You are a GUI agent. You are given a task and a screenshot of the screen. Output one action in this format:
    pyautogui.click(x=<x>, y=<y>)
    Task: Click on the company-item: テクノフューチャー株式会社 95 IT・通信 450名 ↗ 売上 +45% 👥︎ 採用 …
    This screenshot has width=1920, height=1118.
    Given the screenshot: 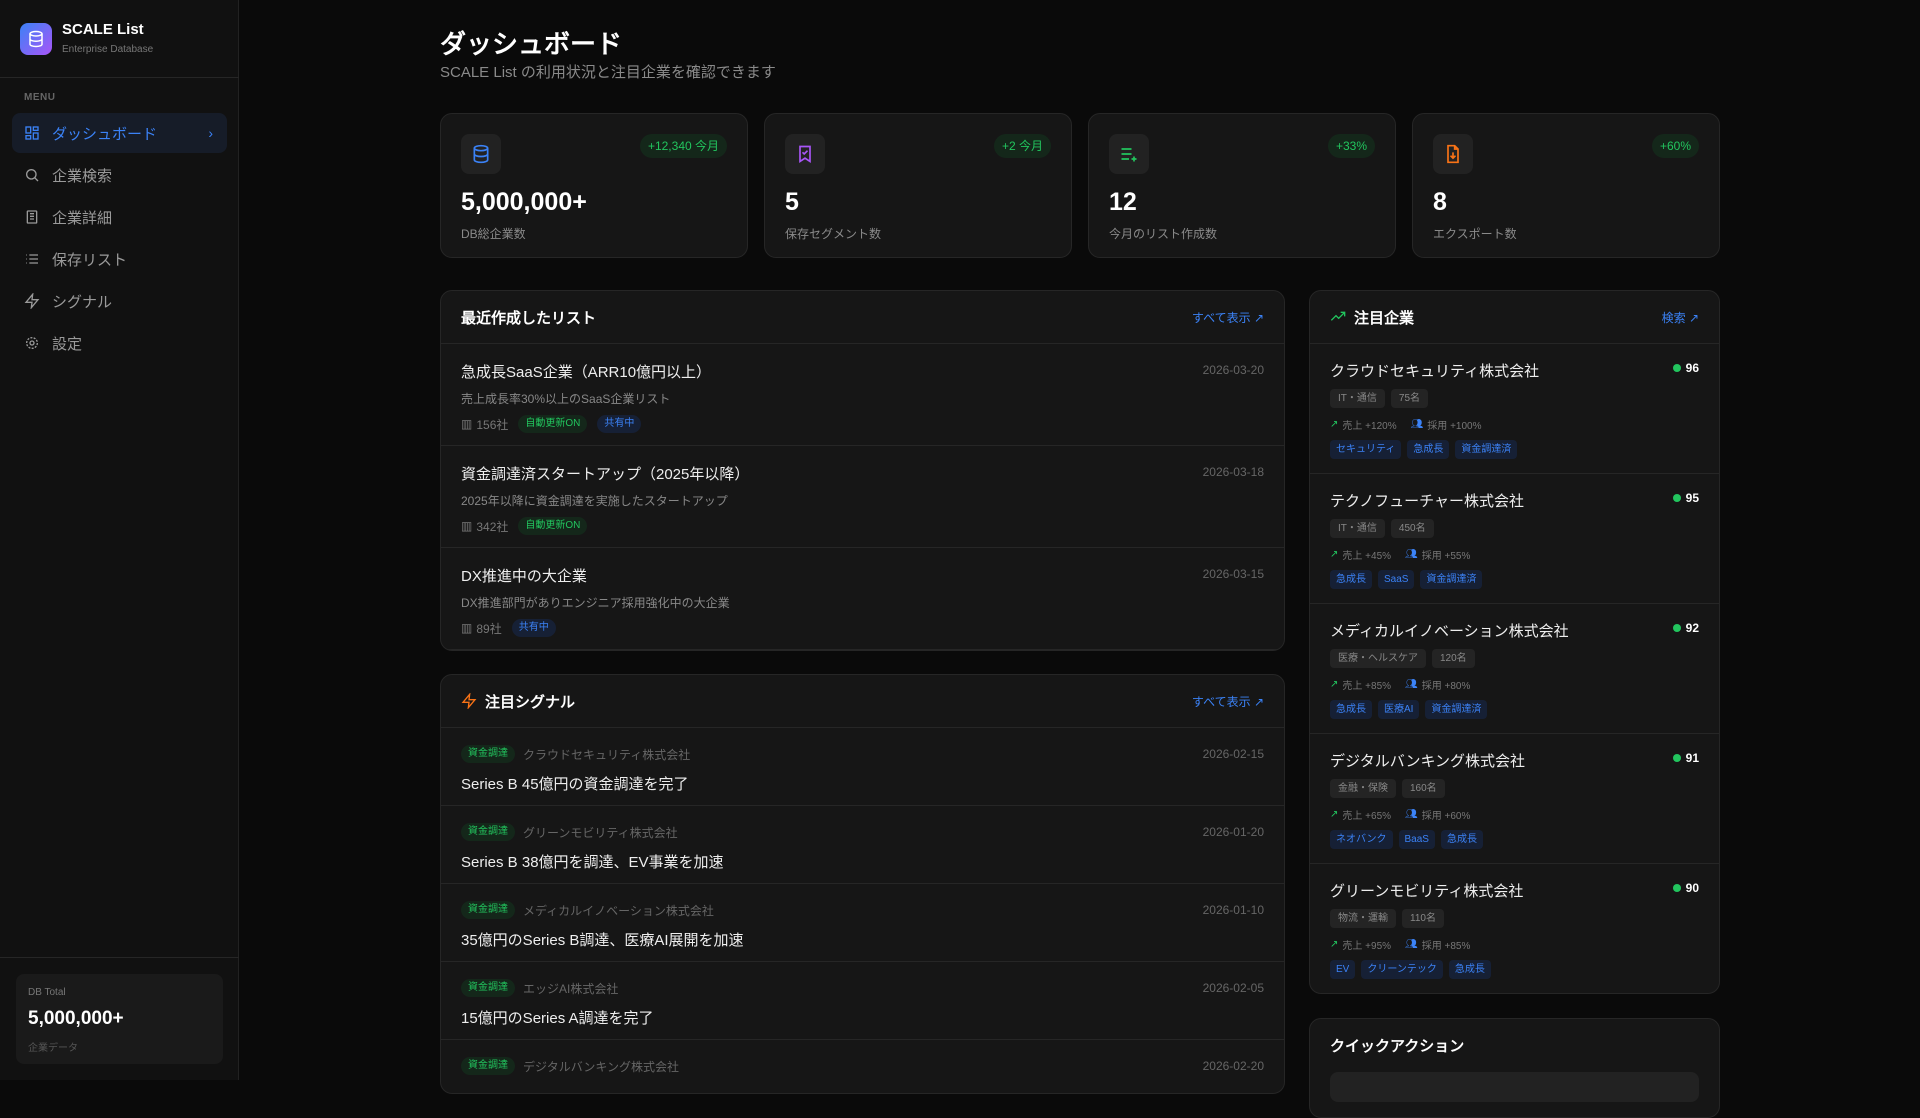 What is the action you would take?
    pyautogui.click(x=1514, y=539)
    